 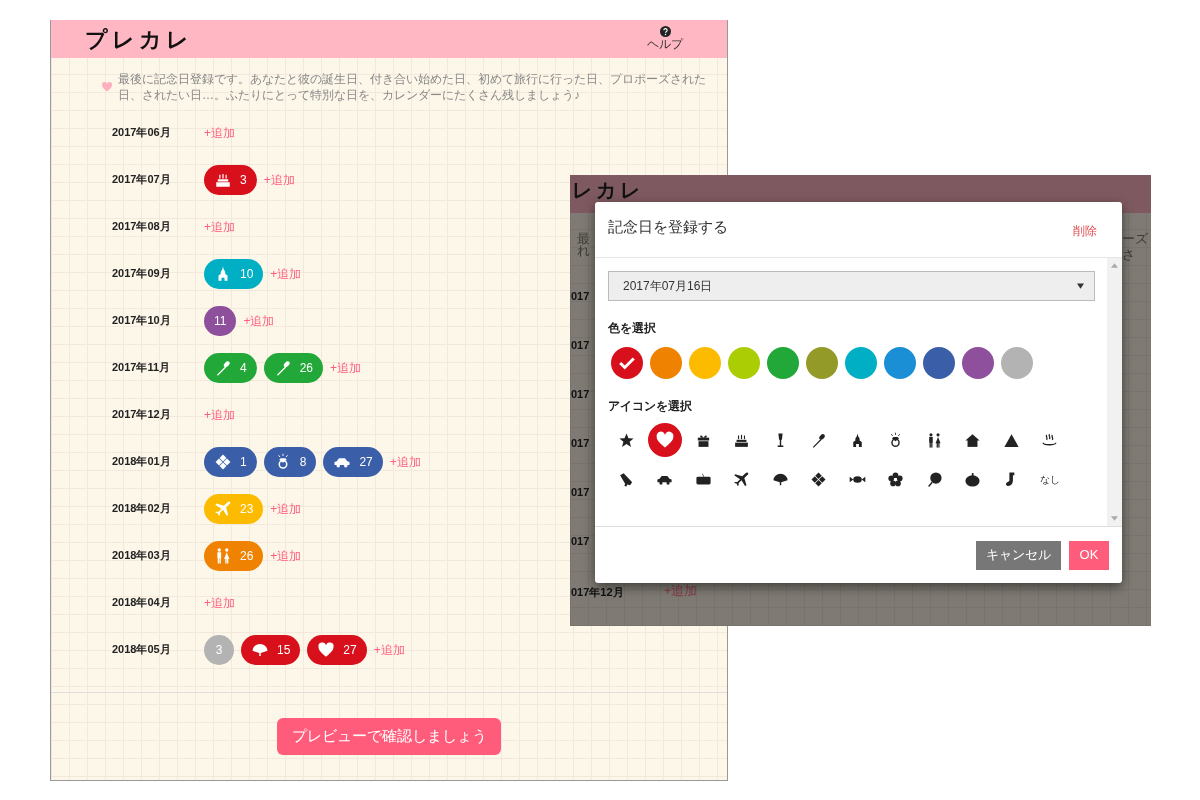 What do you see at coordinates (389, 736) in the screenshot?
I see `preview-button: プレビューで確認しましょう` at bounding box center [389, 736].